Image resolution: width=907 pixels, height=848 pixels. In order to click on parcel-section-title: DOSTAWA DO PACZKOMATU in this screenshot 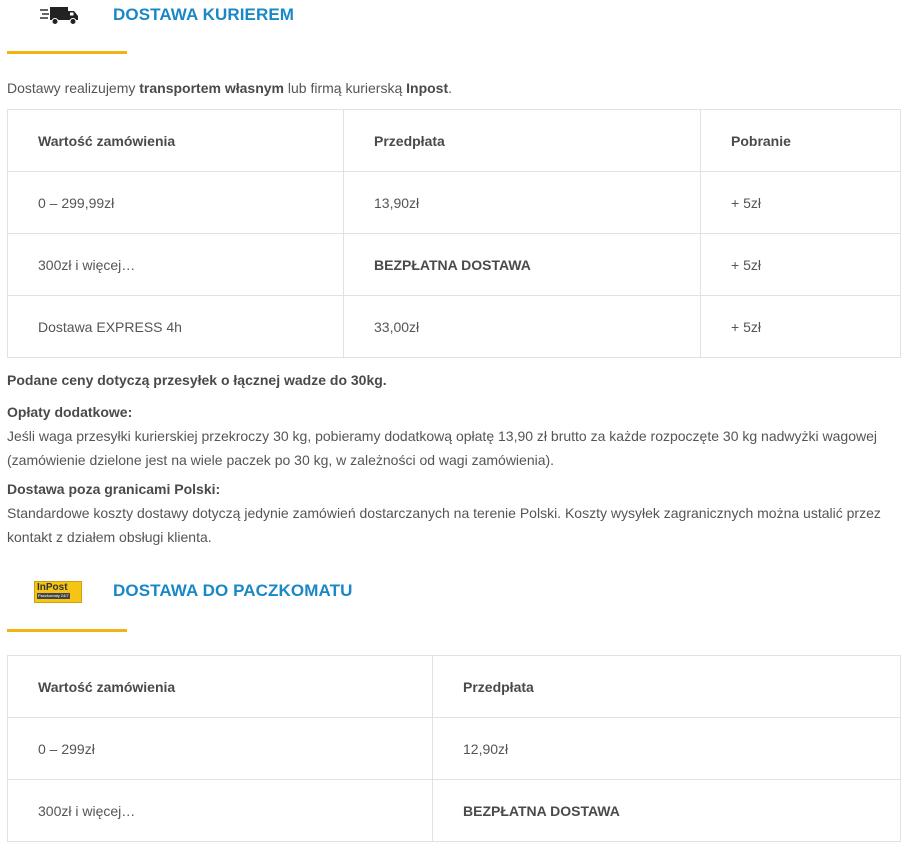, I will do `click(233, 590)`.